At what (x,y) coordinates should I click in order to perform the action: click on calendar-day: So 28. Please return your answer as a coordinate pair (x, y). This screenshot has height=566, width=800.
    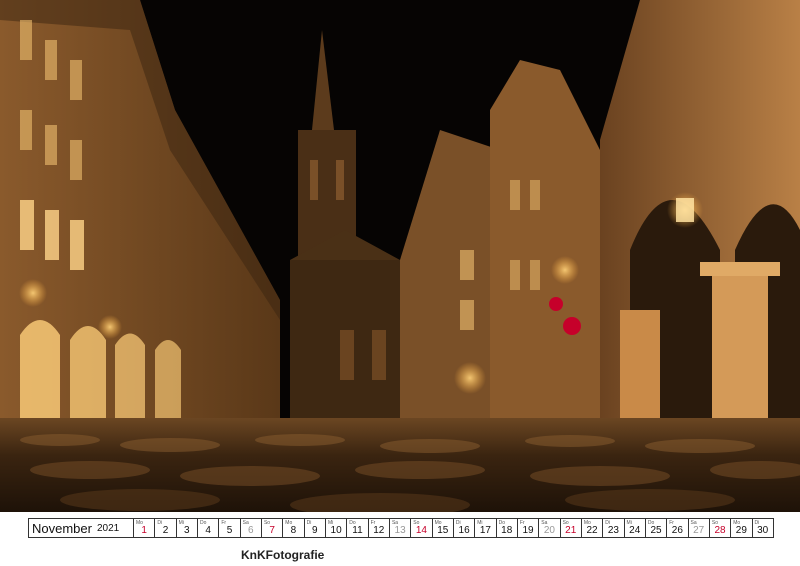
    Looking at the image, I should click on (720, 528).